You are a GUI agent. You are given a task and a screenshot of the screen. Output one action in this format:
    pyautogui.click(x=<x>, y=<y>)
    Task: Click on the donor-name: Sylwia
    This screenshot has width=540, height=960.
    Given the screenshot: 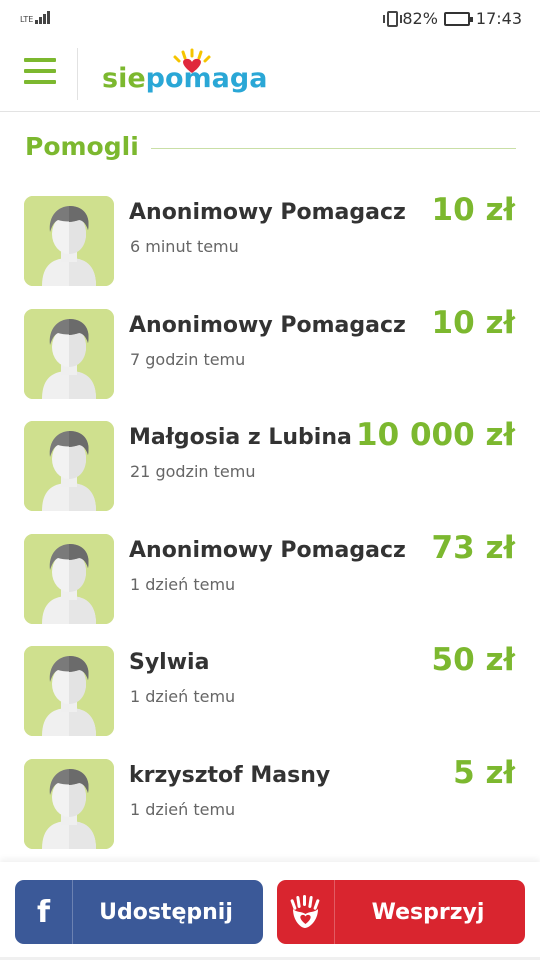 What is the action you would take?
    pyautogui.click(x=169, y=662)
    